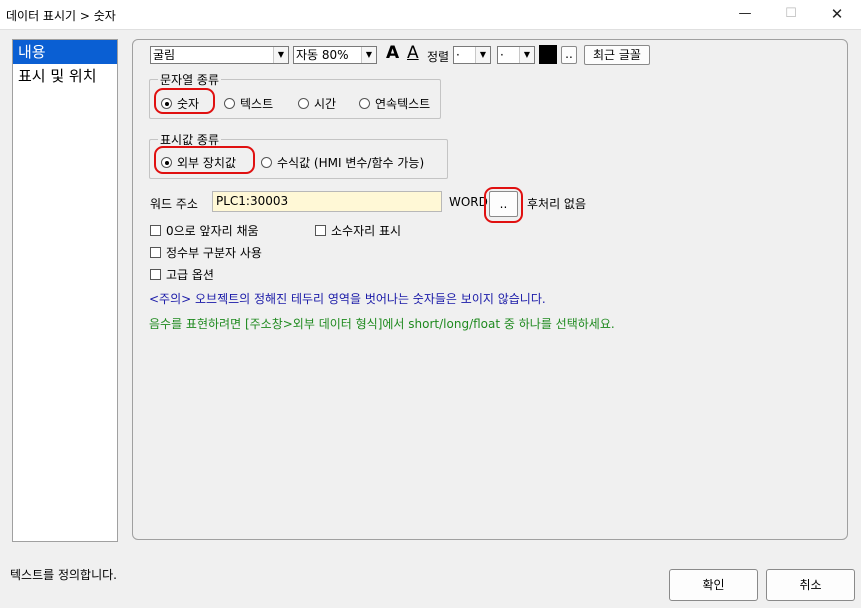 The height and width of the screenshot is (608, 861). Describe the element at coordinates (617, 55) in the screenshot. I see `recent-font-button: 최근 글꼴` at that location.